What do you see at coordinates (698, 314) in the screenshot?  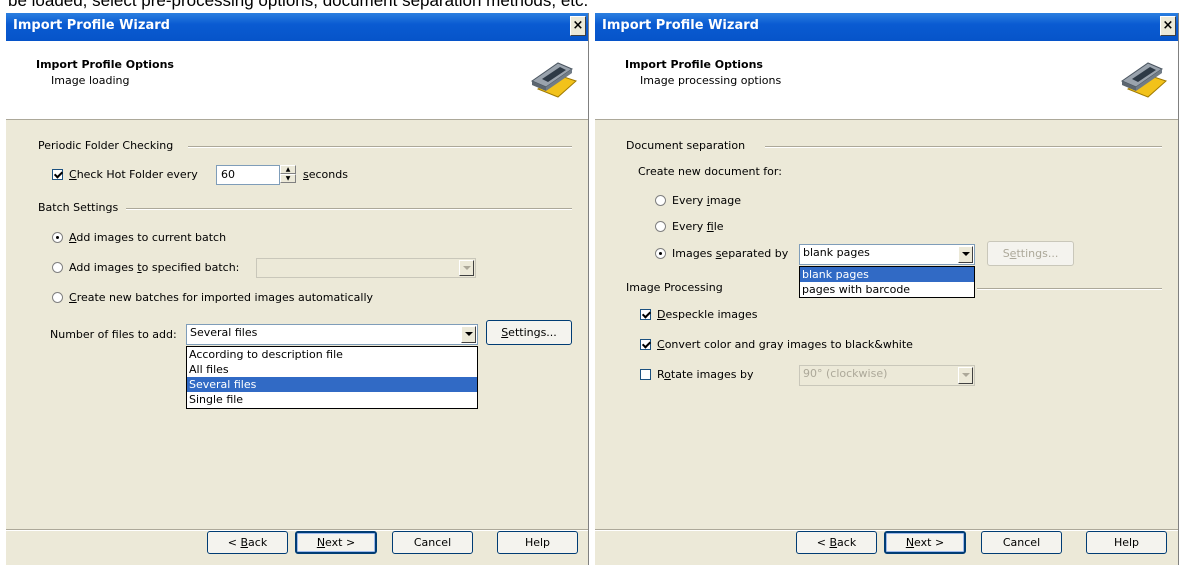 I see `despeckle-checkbox: Despeckle images` at bounding box center [698, 314].